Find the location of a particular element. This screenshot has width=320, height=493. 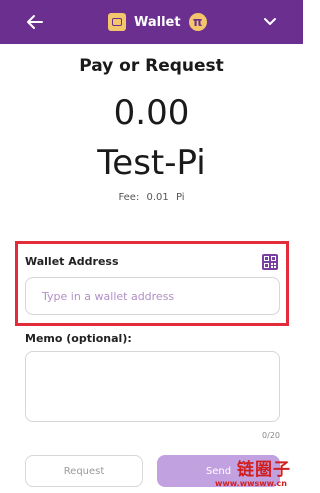

wallet-icon is located at coordinates (117, 22).